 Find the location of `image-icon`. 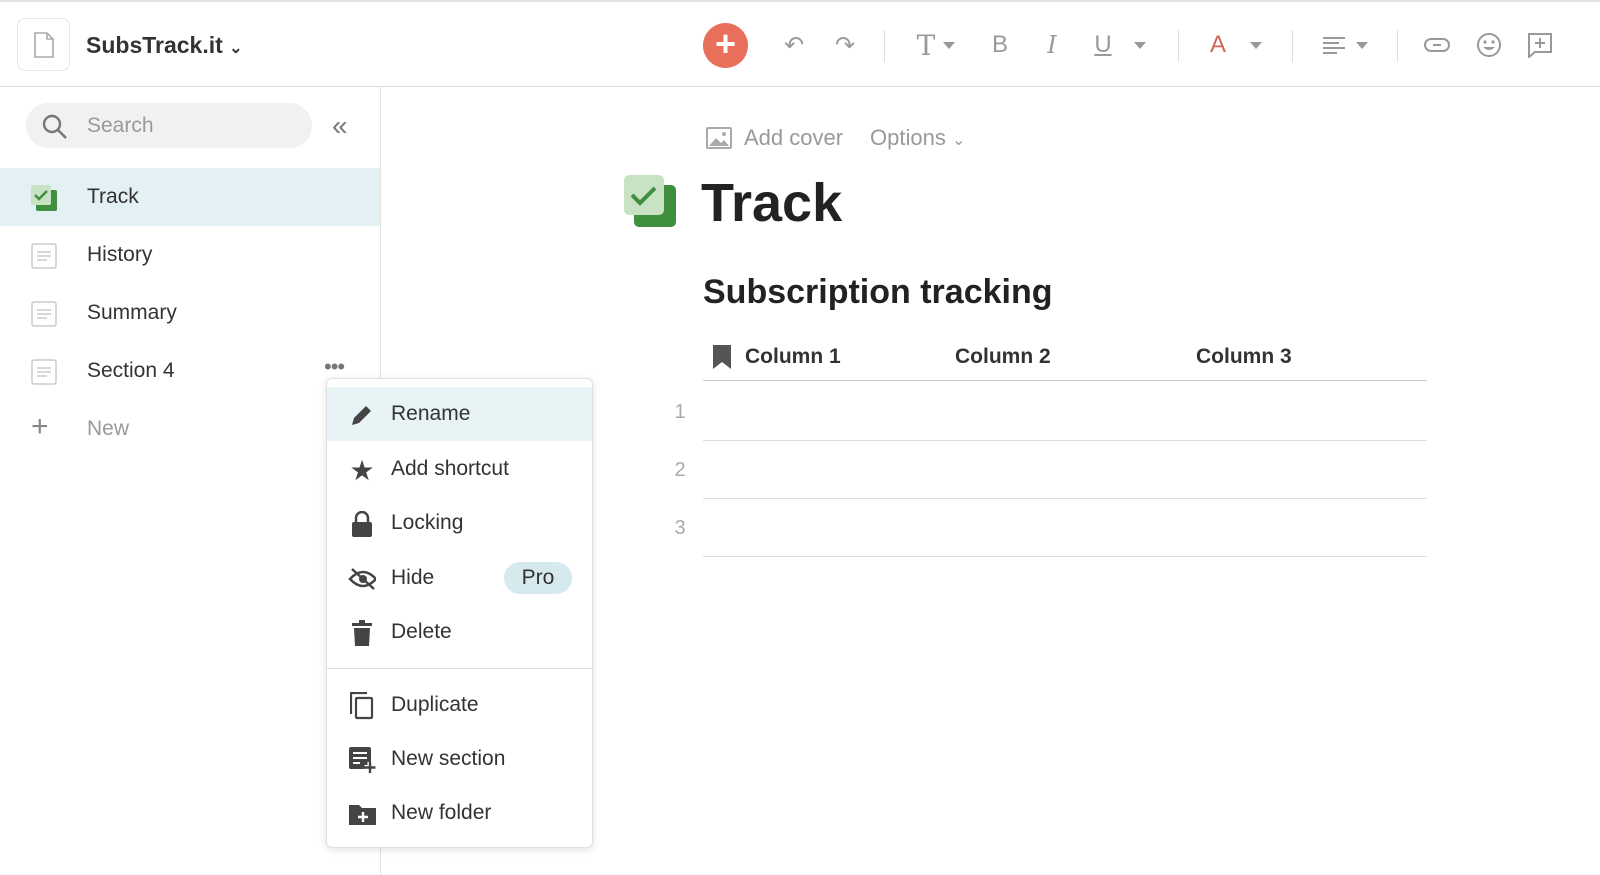

image-icon is located at coordinates (719, 138).